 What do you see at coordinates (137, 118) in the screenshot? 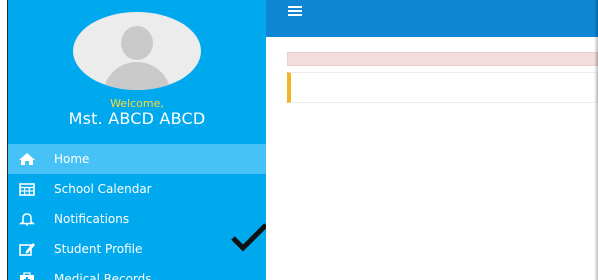
I see `user-name: Mst. ABCD ABCD` at bounding box center [137, 118].